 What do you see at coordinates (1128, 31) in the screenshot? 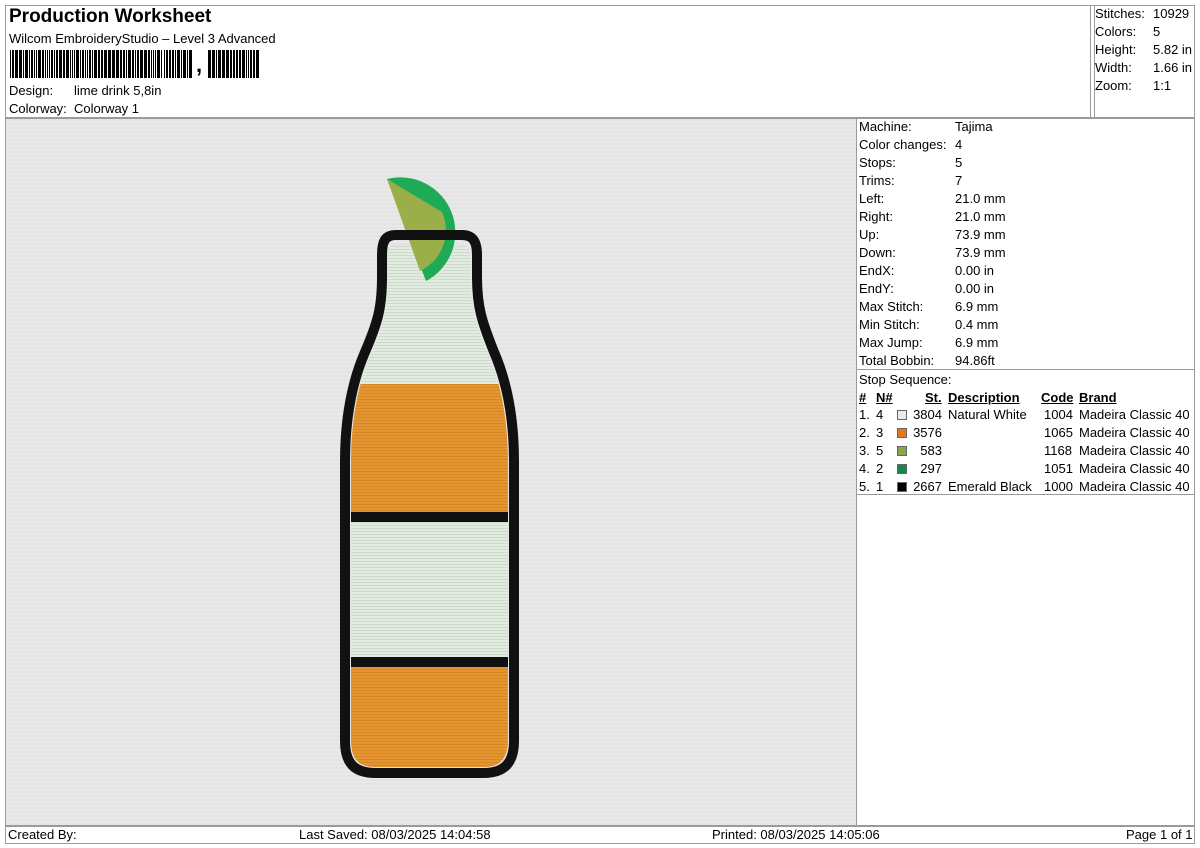
I see `summary-colors: Colors: 5` at bounding box center [1128, 31].